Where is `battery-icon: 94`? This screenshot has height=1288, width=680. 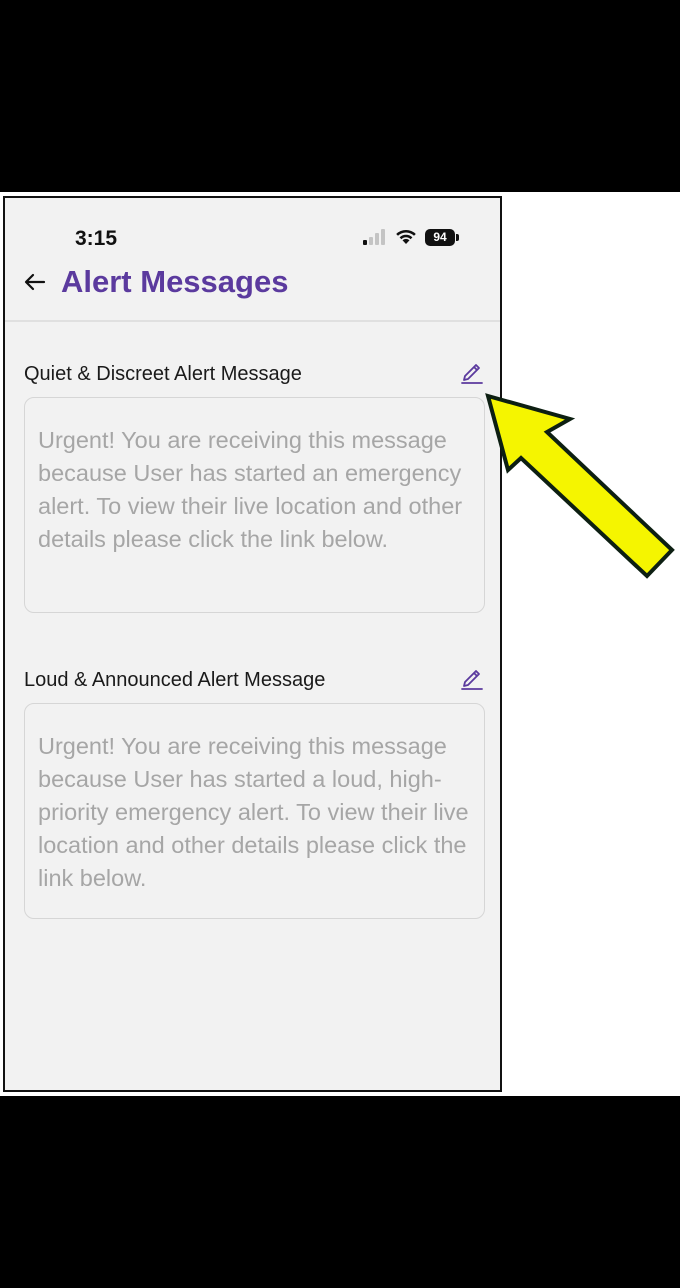
battery-icon: 94 is located at coordinates (442, 237).